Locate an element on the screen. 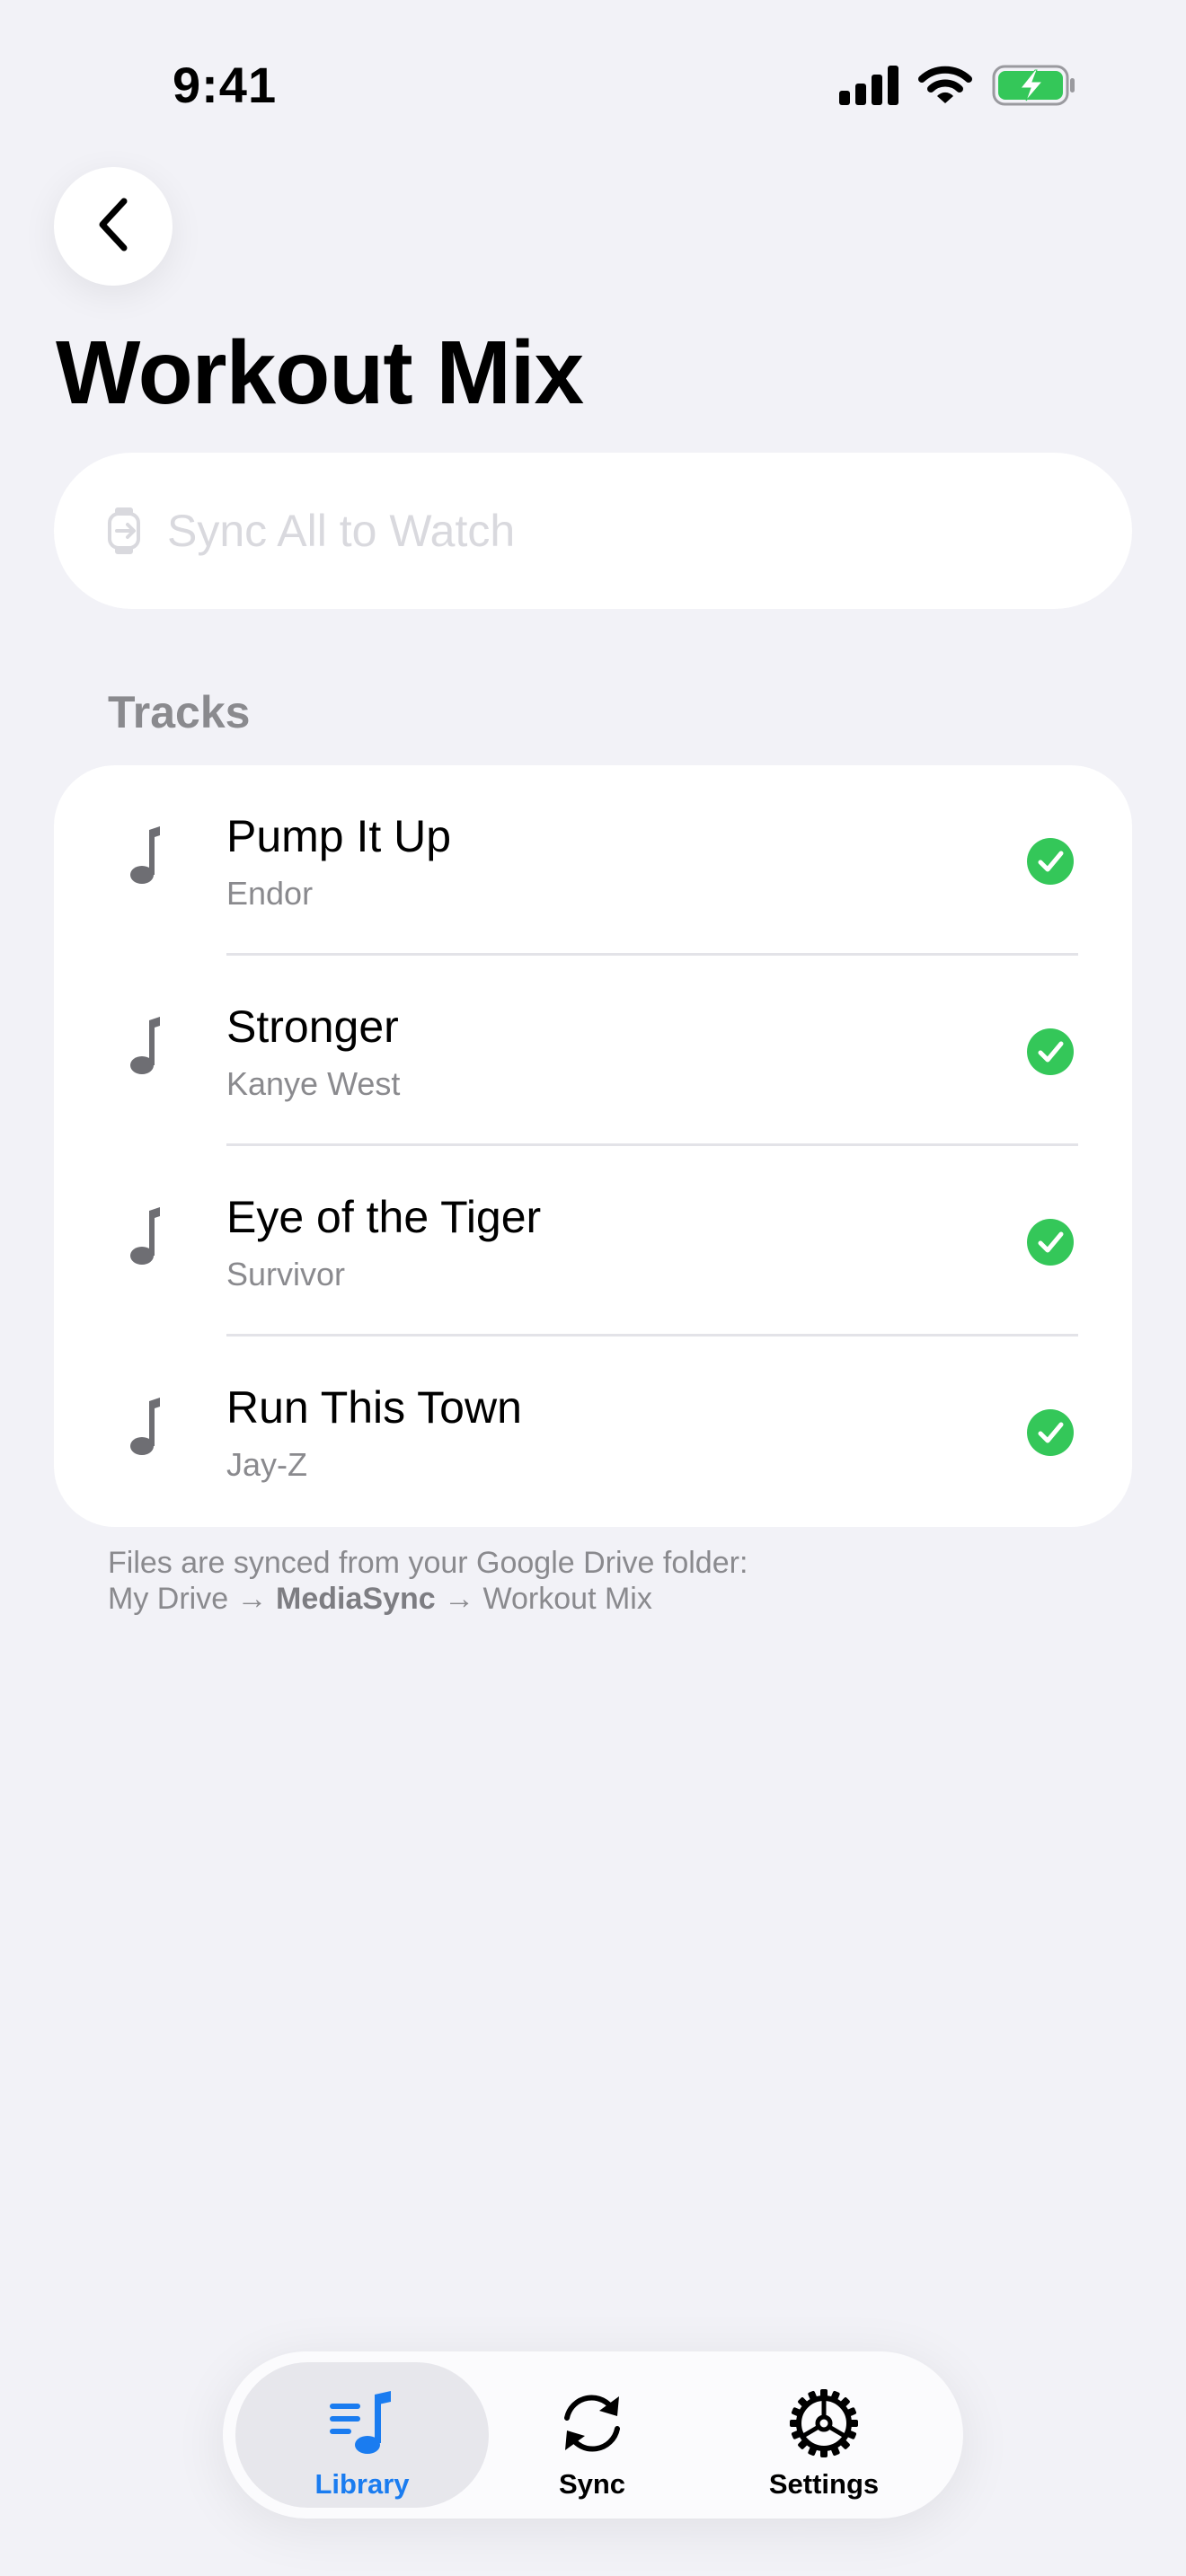 Image resolution: width=1186 pixels, height=2576 pixels. track-title: Eye of the Tiger is located at coordinates (384, 1217).